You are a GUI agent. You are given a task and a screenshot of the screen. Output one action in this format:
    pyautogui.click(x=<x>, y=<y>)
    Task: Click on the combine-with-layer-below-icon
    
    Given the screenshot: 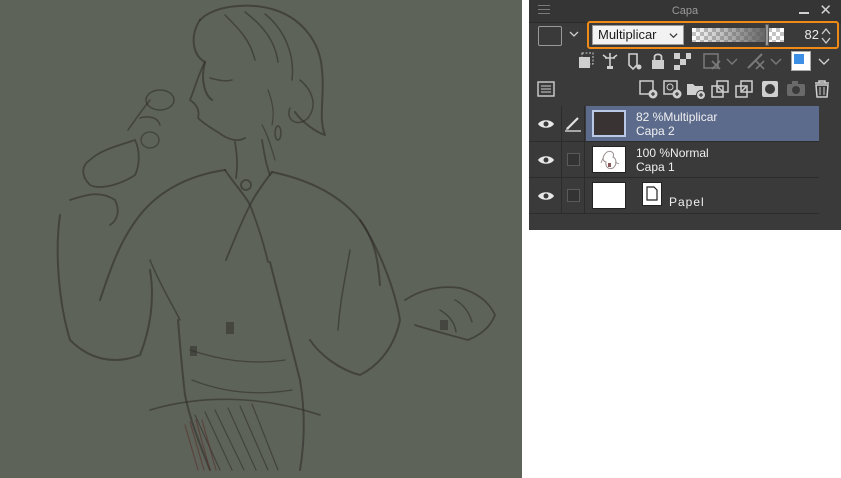 What is the action you would take?
    pyautogui.click(x=744, y=89)
    